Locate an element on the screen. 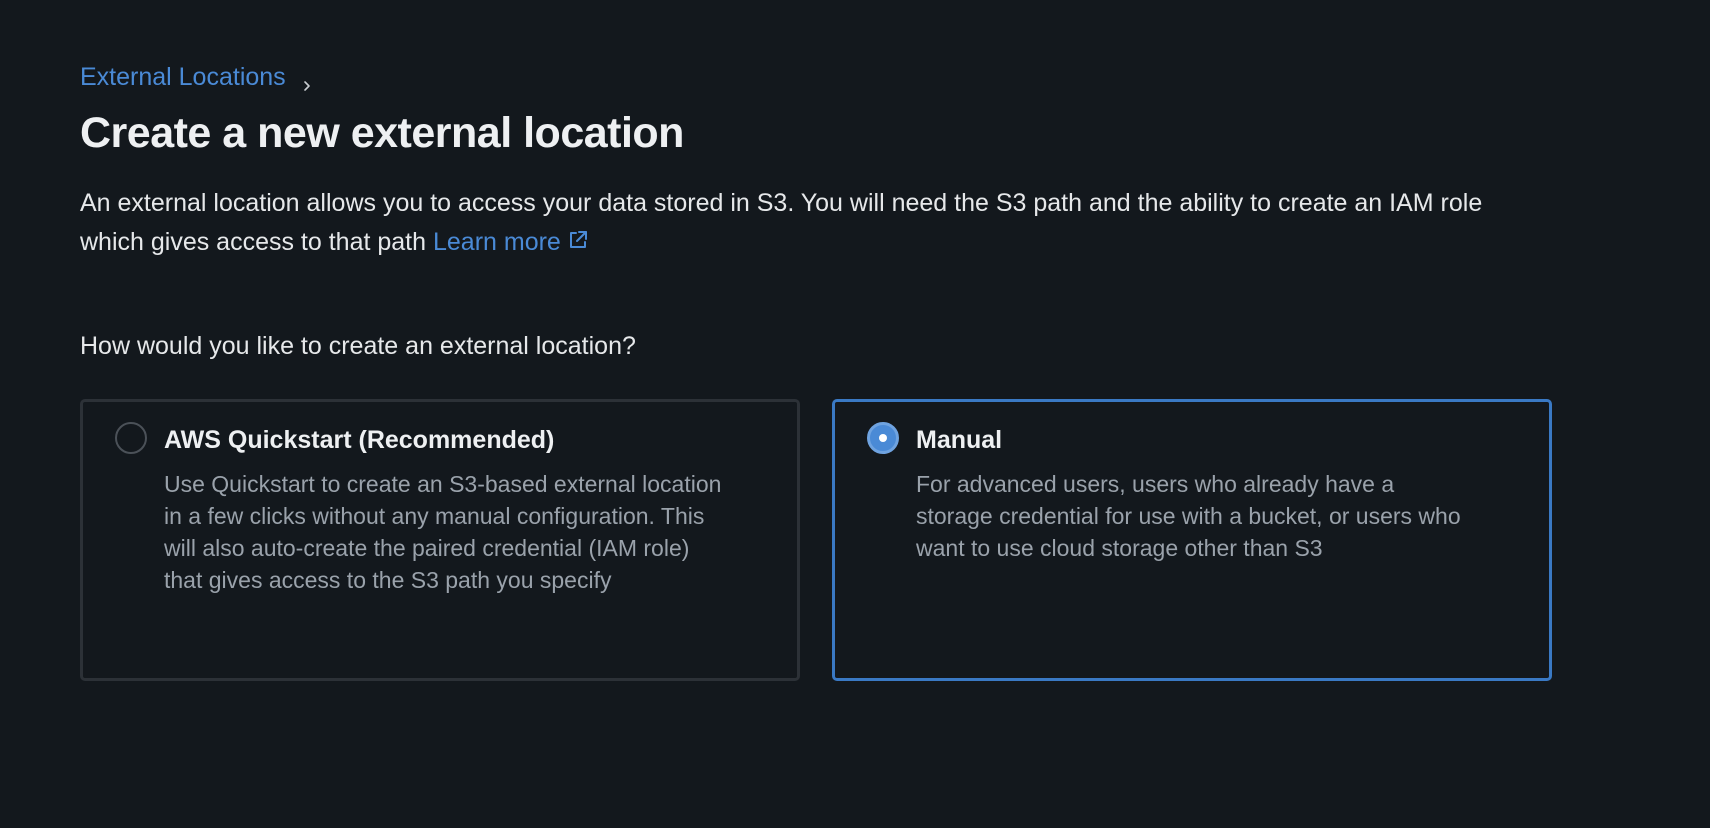  learn-more-label: Learn more is located at coordinates (496, 242).